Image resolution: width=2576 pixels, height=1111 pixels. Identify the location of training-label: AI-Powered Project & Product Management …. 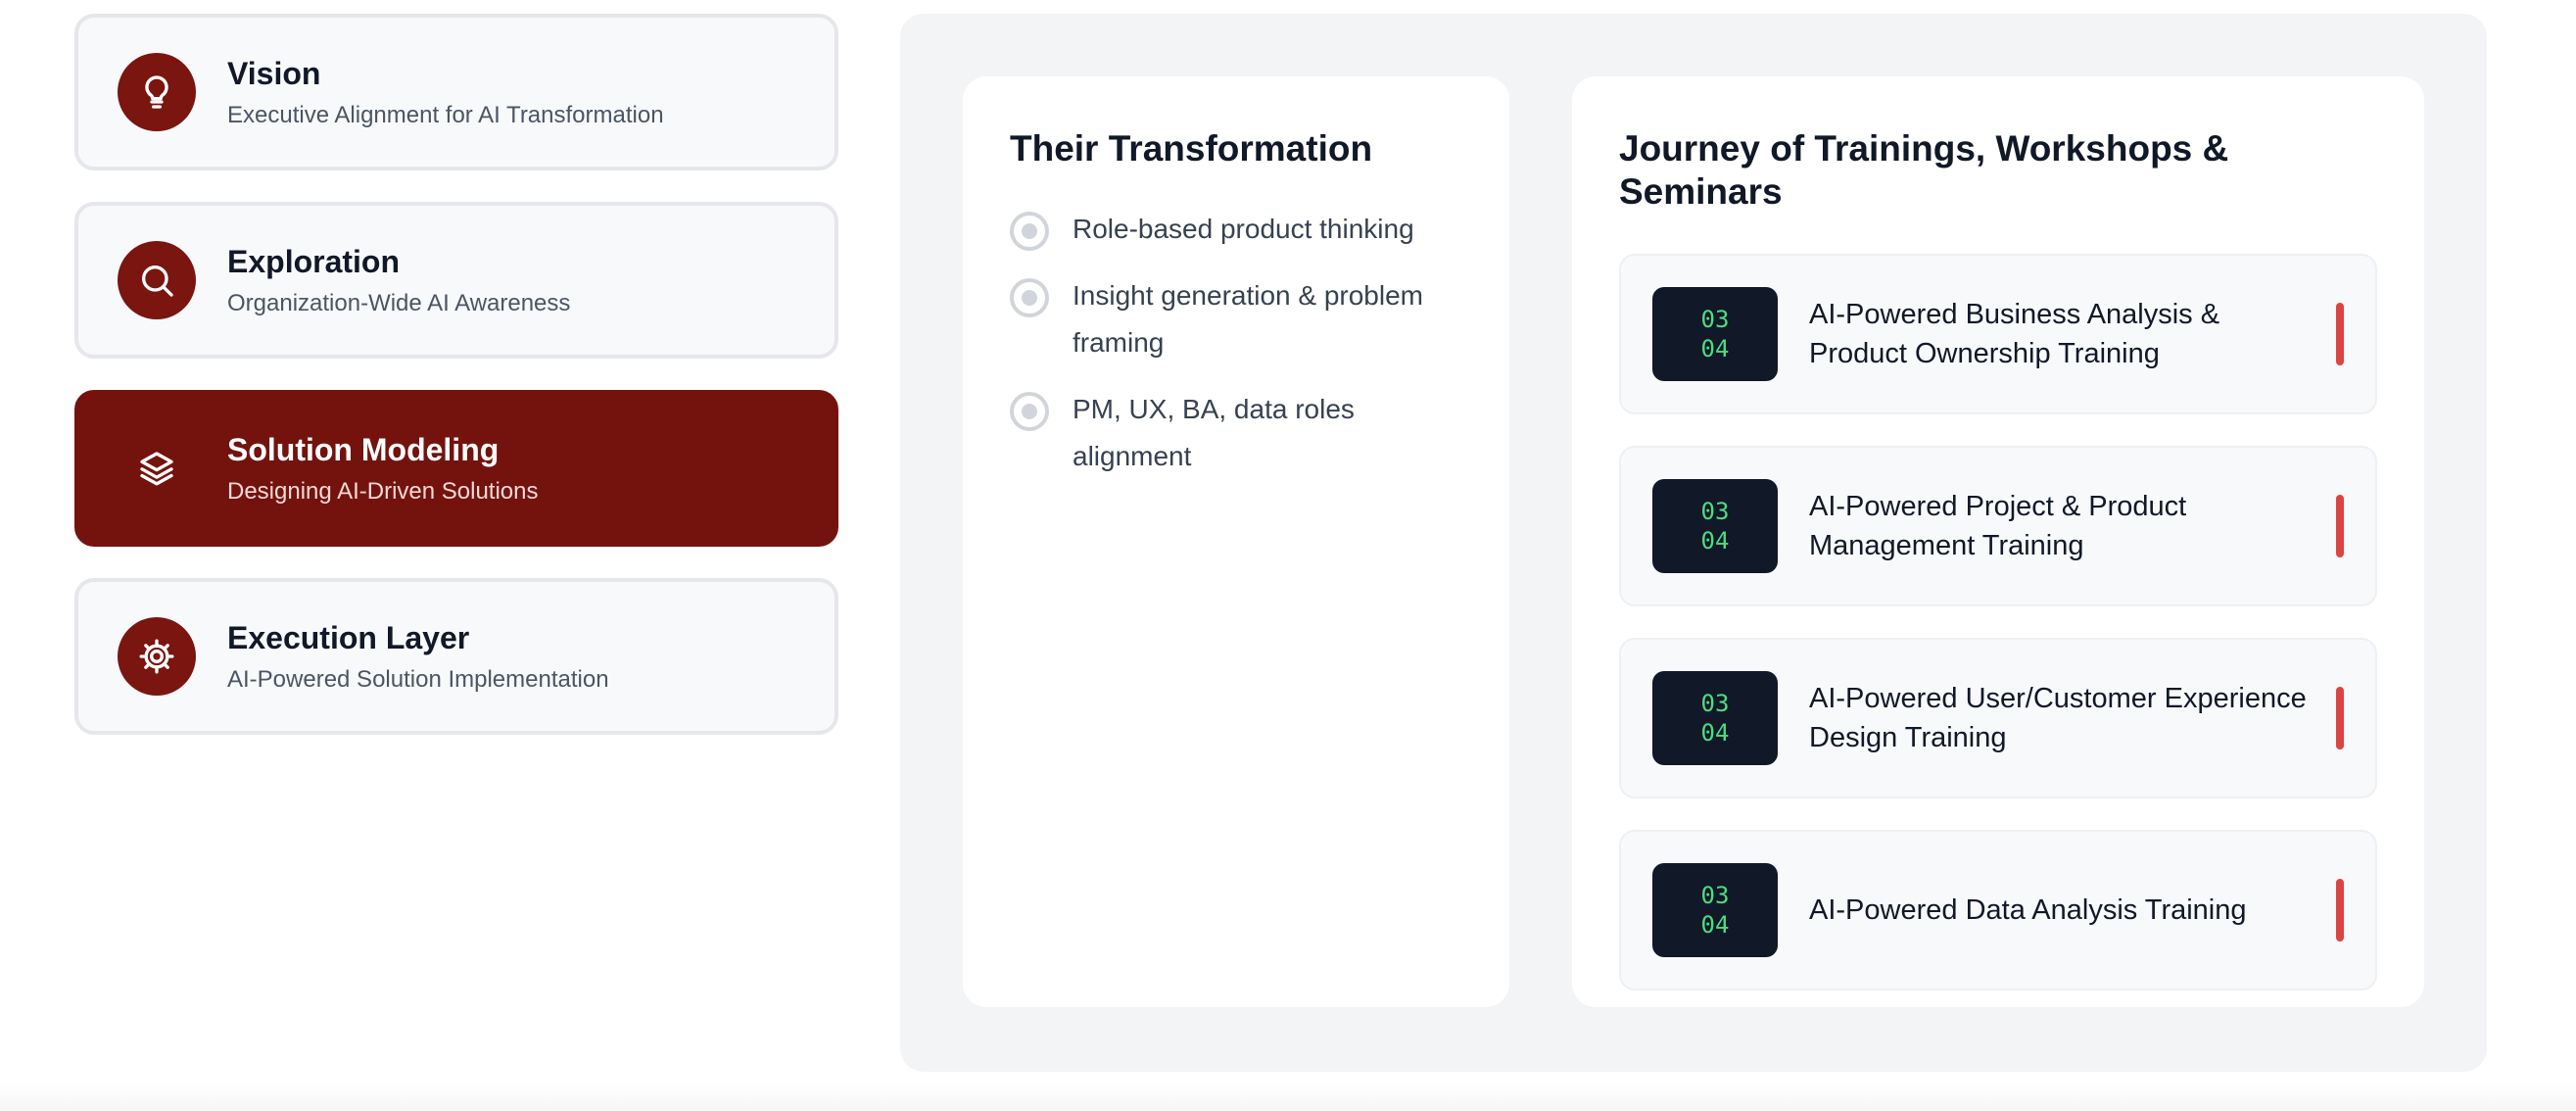
(1998, 525).